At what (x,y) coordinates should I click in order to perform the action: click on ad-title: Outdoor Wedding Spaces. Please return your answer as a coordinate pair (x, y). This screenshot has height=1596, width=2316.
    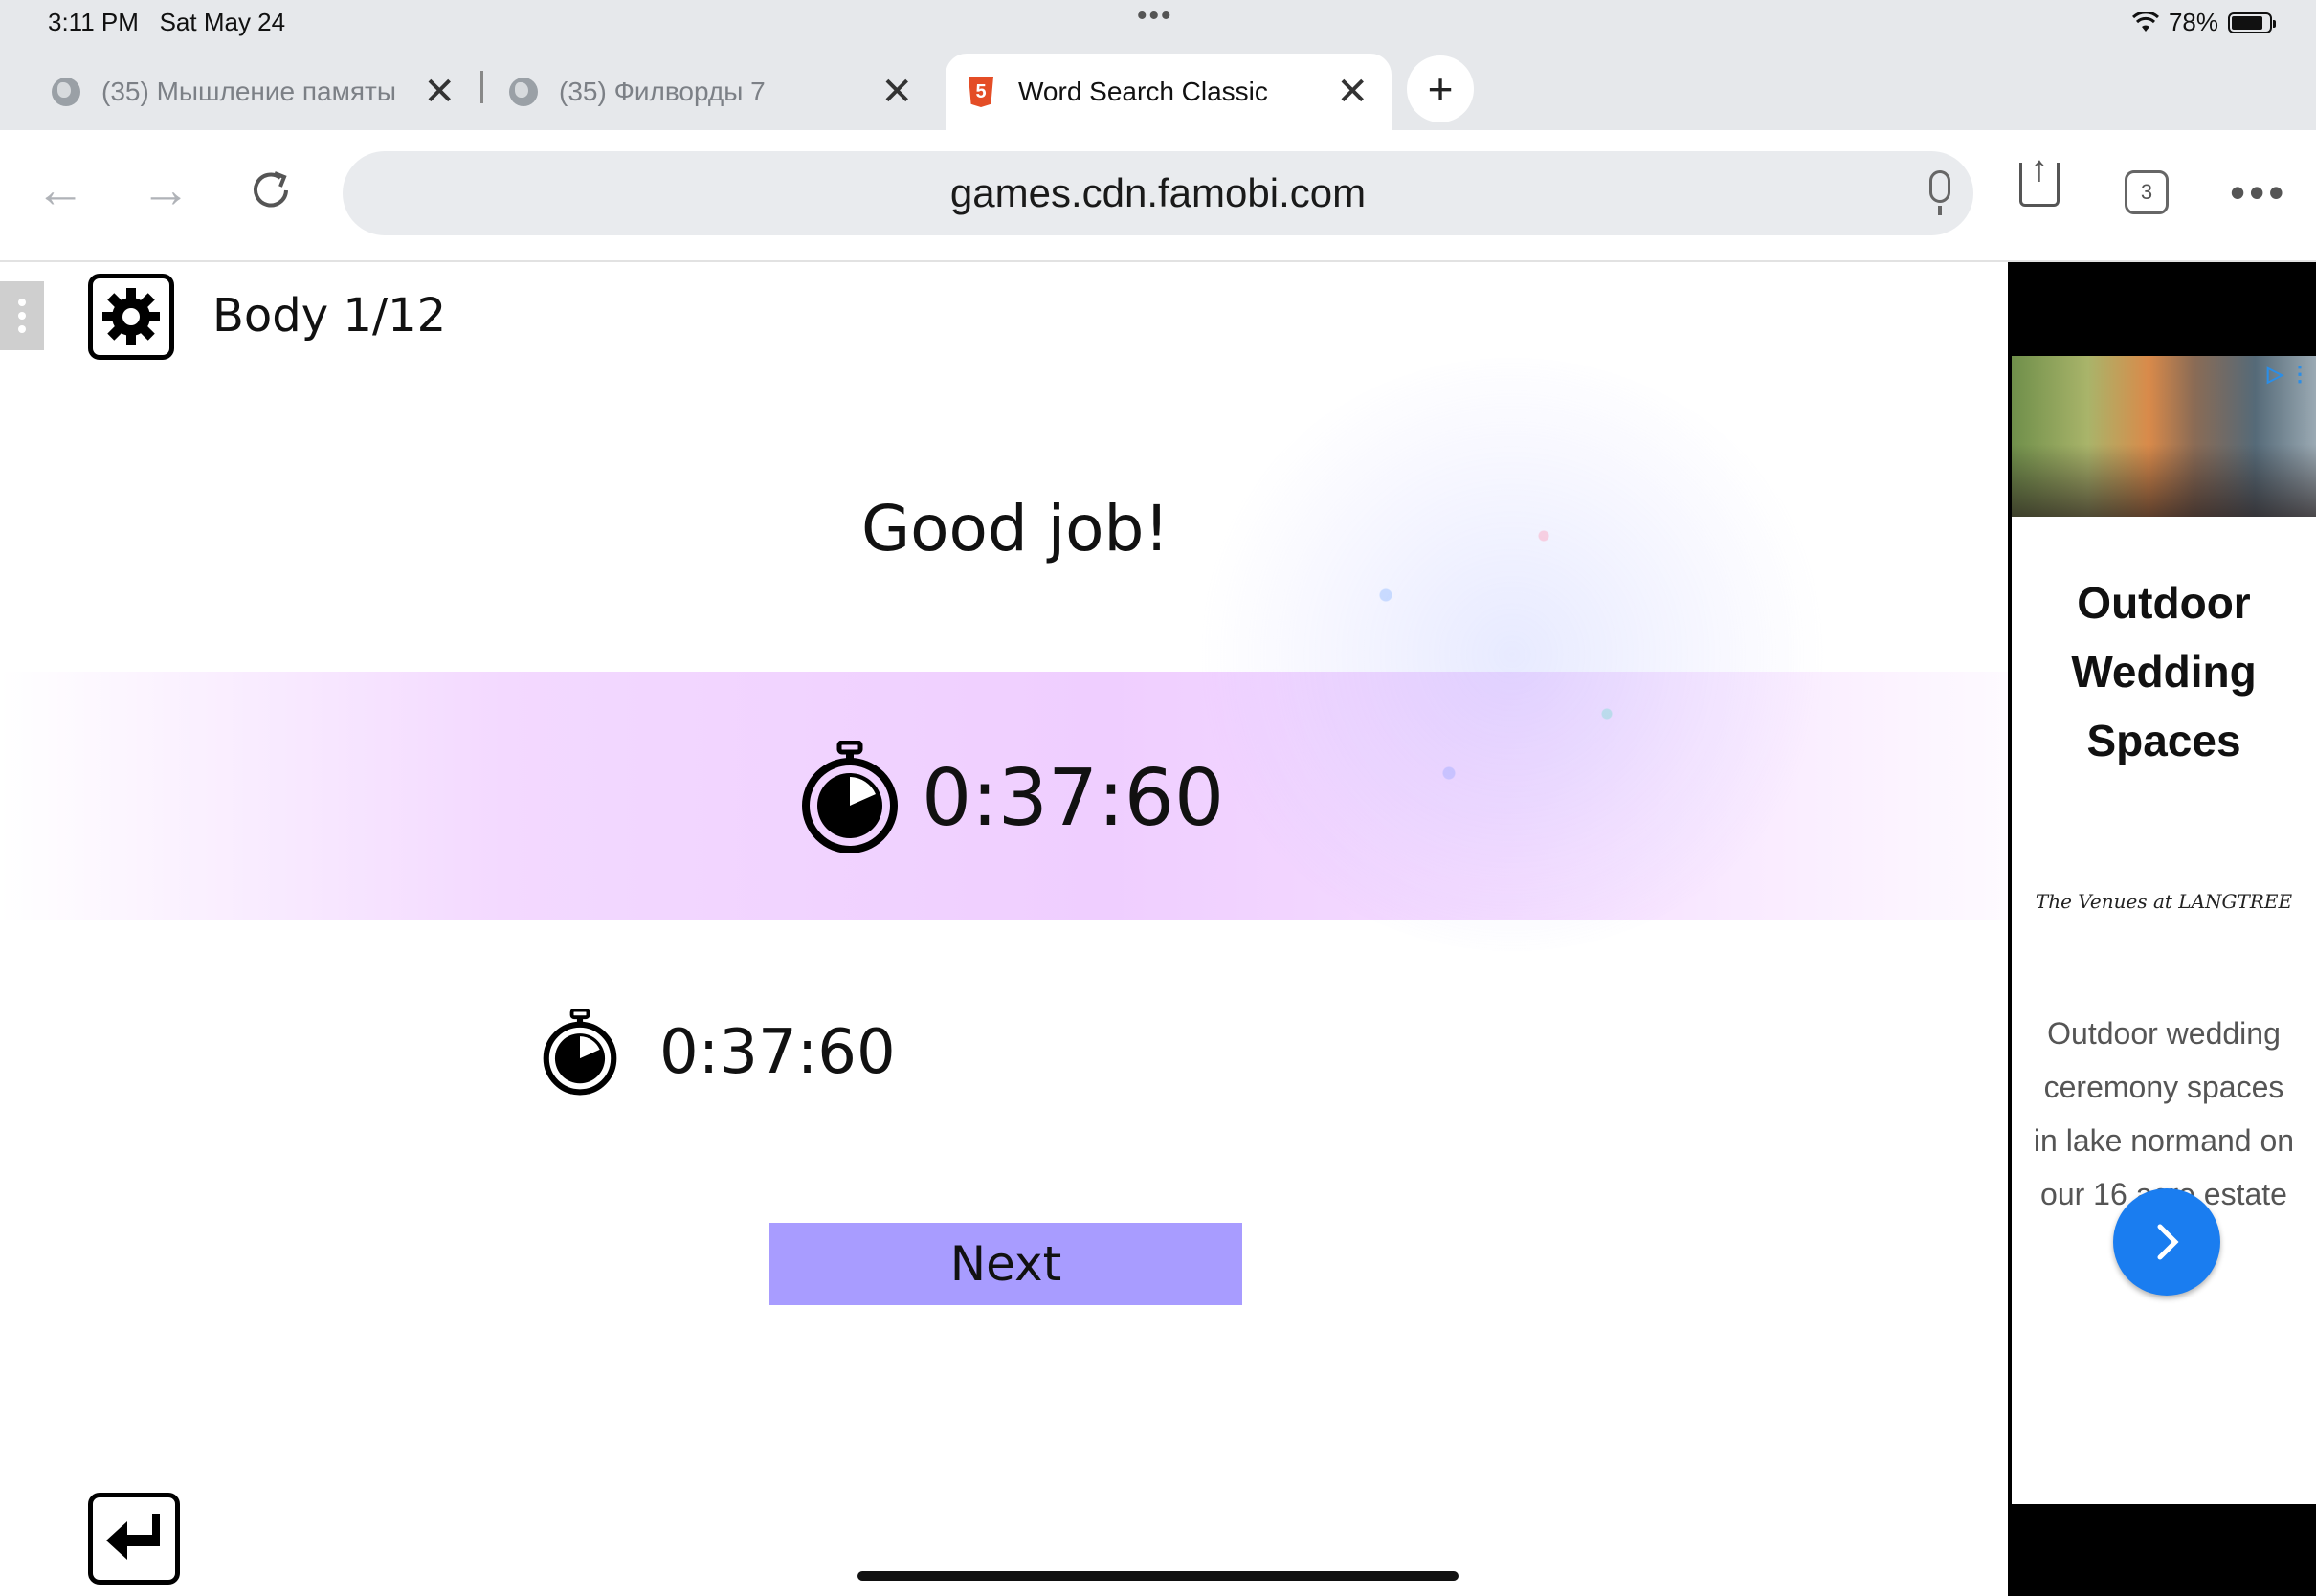
    Looking at the image, I should click on (2164, 672).